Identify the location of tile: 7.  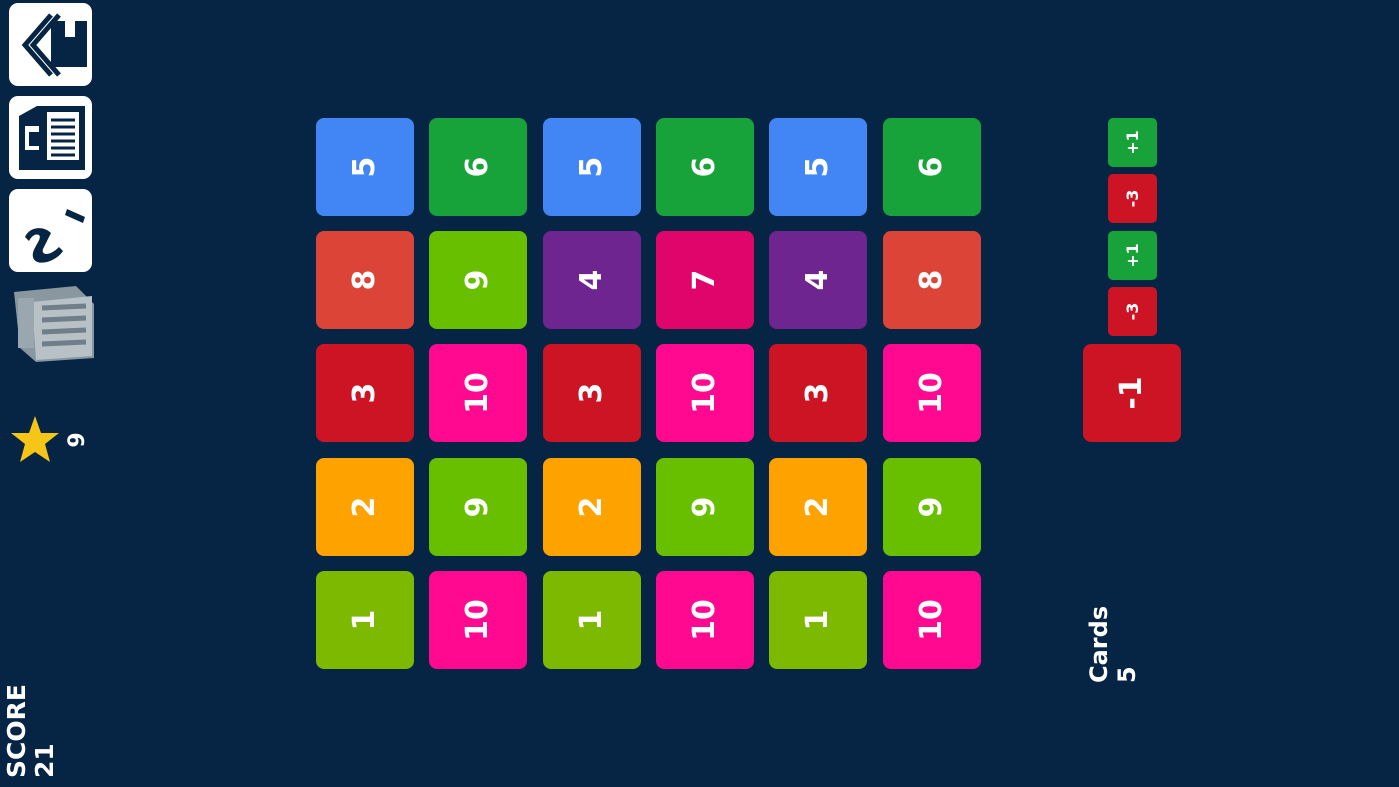
(705, 280).